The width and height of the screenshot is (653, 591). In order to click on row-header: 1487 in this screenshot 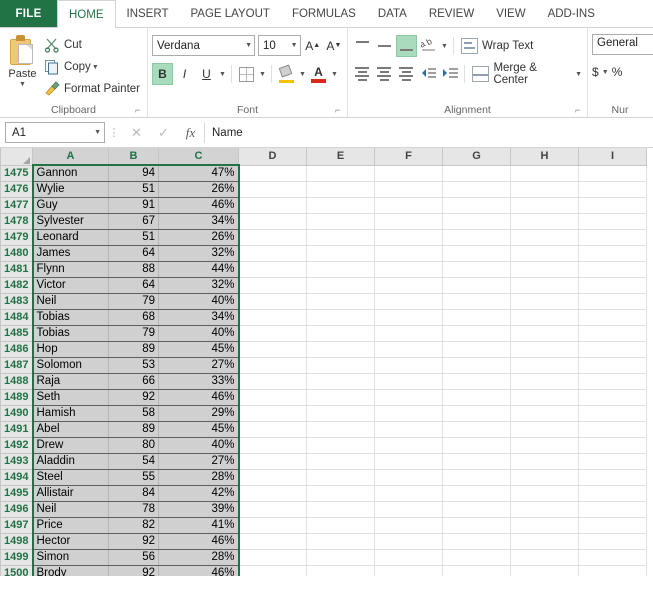, I will do `click(17, 365)`.